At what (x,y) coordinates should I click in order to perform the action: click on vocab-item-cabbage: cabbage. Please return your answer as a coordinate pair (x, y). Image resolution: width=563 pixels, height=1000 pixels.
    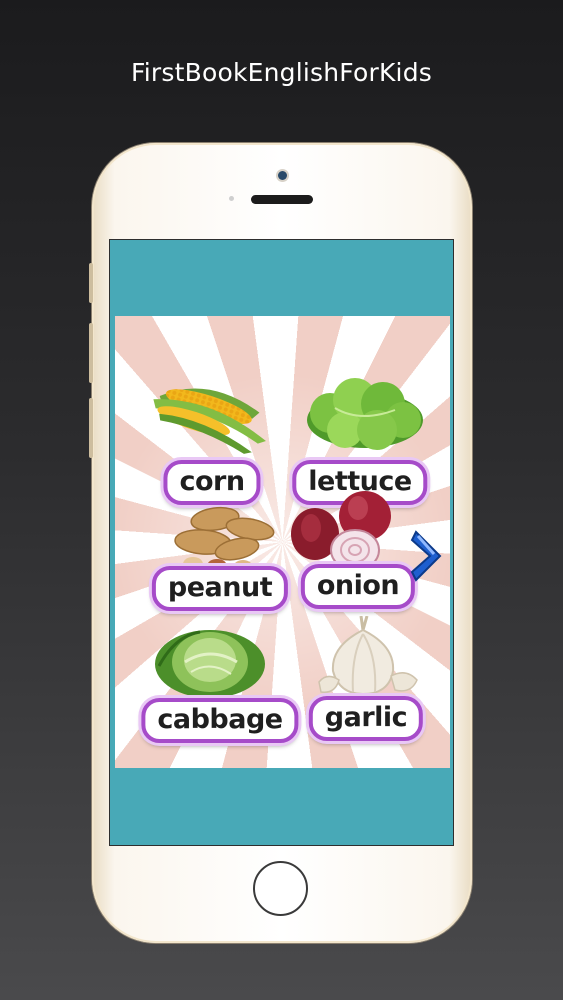
    Looking at the image, I should click on (220, 686).